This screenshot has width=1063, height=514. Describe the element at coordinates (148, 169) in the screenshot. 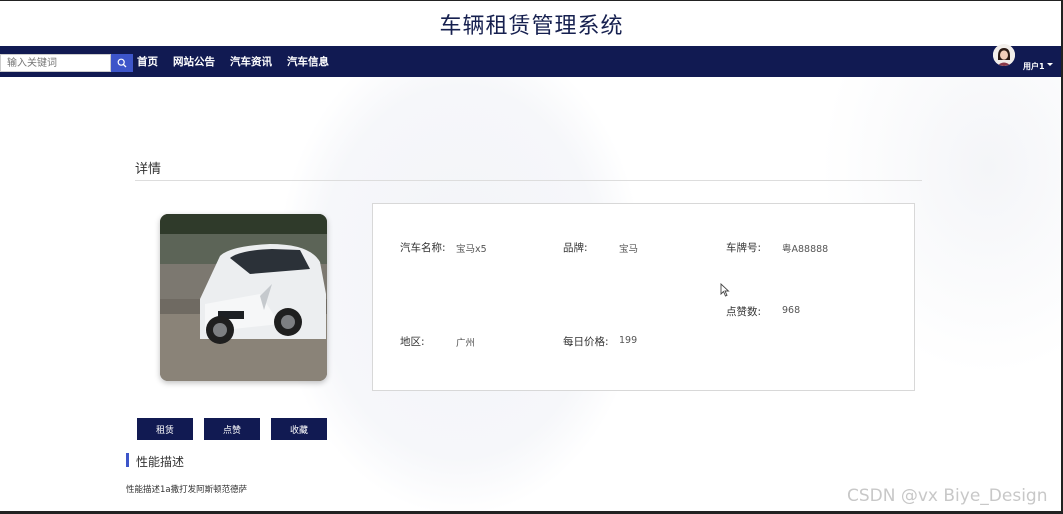

I see `detail-section-title: 详情` at that location.